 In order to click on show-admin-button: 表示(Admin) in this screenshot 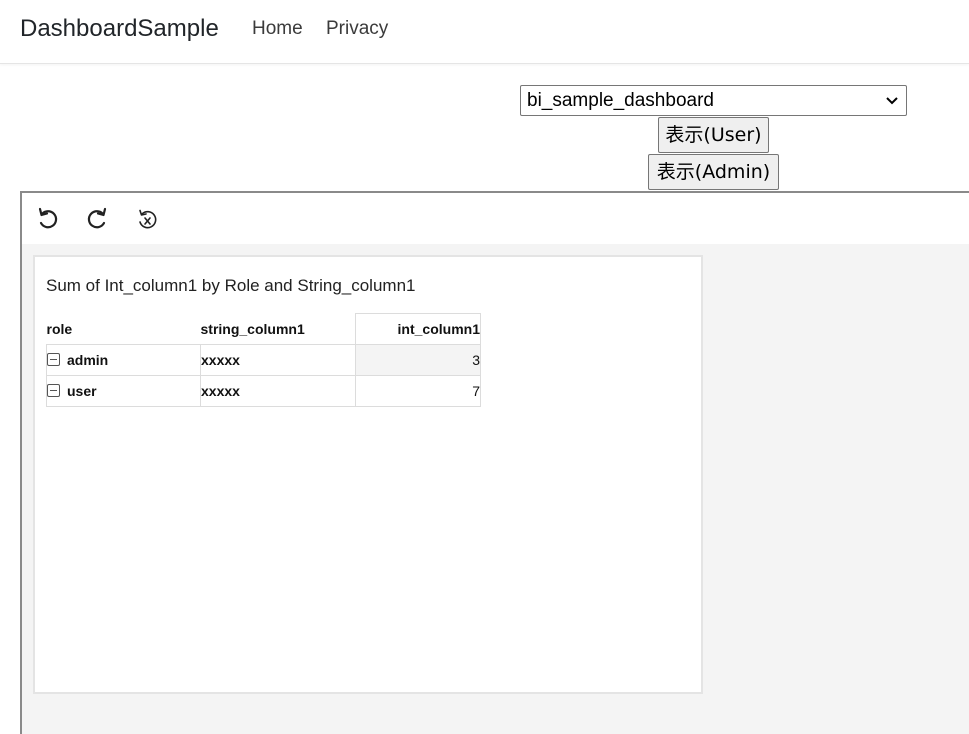, I will do `click(713, 172)`.